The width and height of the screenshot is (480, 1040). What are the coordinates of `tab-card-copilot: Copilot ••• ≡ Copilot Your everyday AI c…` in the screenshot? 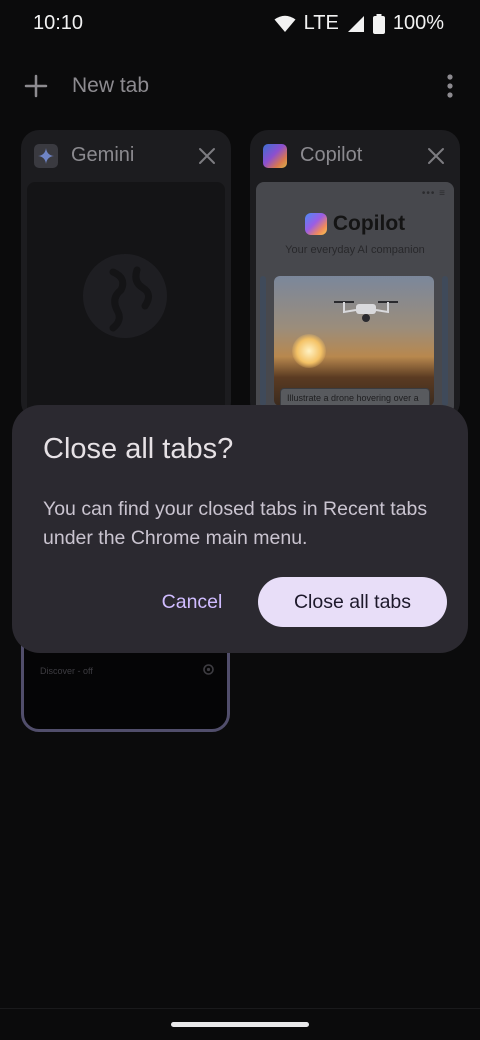 It's located at (355, 275).